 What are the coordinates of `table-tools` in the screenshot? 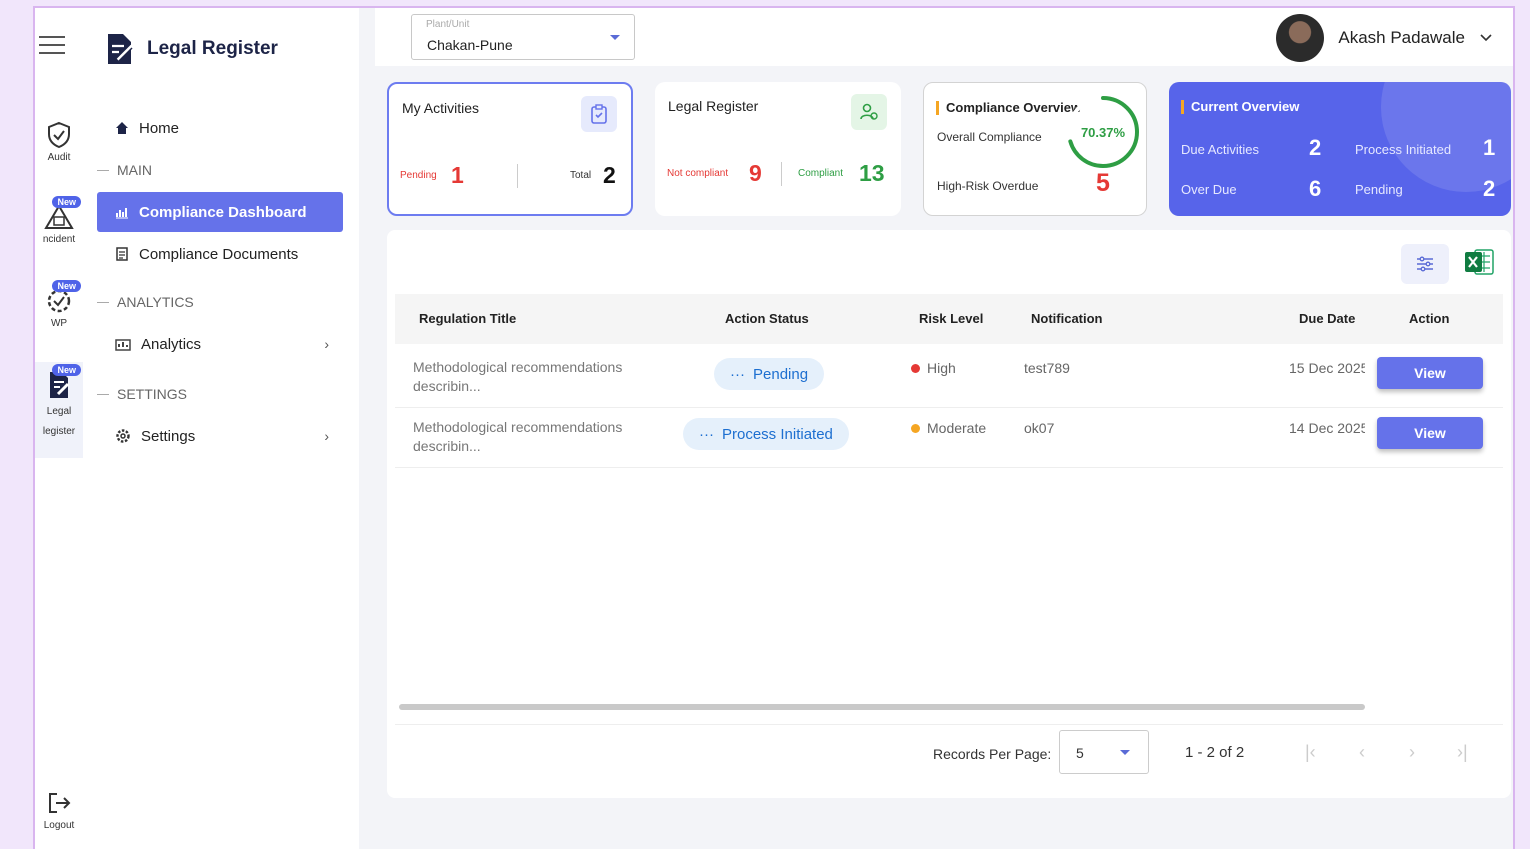 It's located at (1448, 264).